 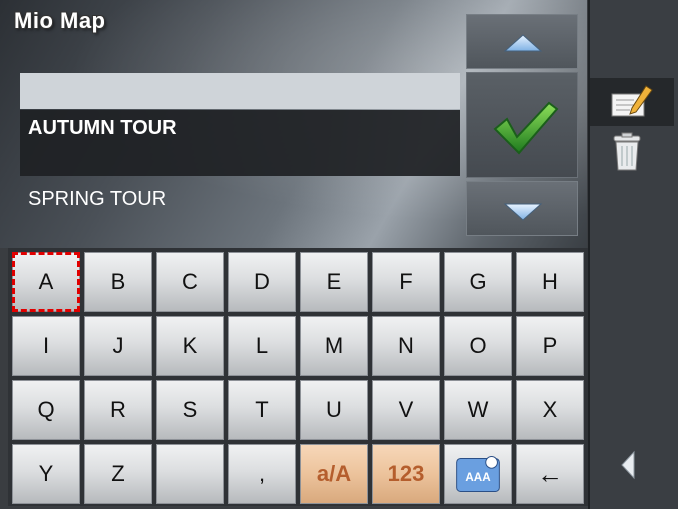 What do you see at coordinates (406, 410) in the screenshot?
I see `key-v: V` at bounding box center [406, 410].